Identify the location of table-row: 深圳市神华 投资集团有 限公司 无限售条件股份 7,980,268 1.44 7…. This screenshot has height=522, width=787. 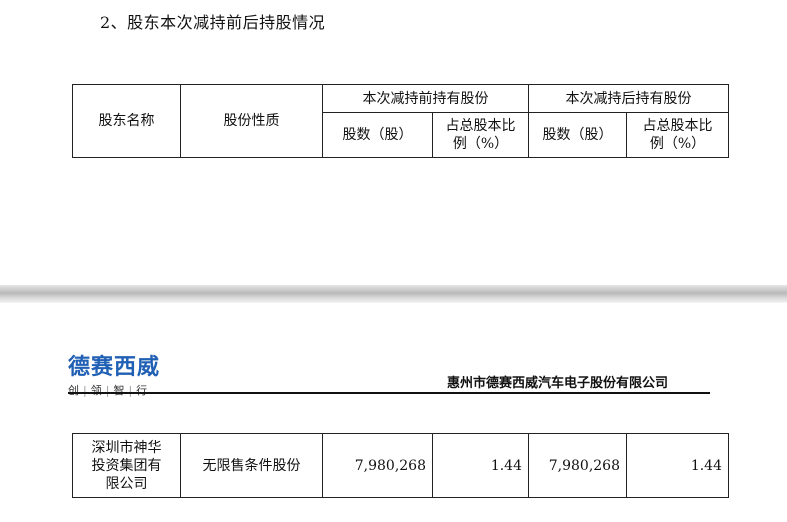
(400, 465).